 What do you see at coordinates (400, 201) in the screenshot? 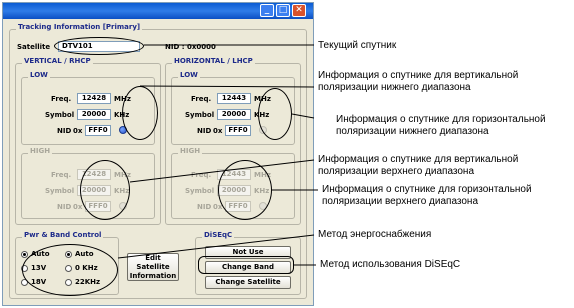
I see `annotation-h-high-line2: поляризации верхнего диапазона` at bounding box center [400, 201].